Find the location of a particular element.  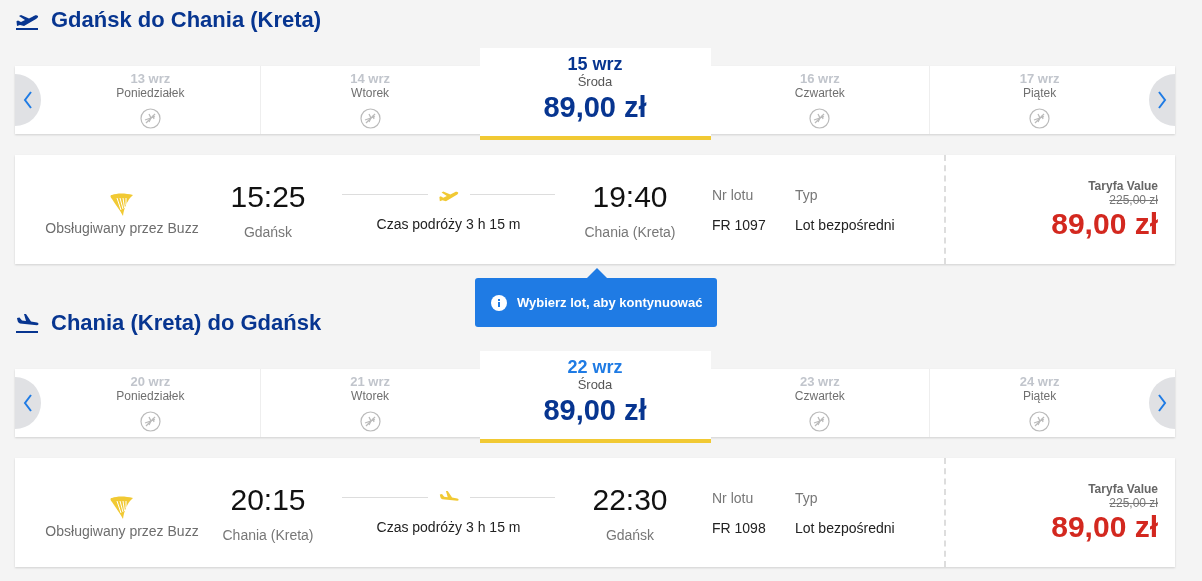

date-tab: 24 wrz Piątek is located at coordinates (1039, 403).